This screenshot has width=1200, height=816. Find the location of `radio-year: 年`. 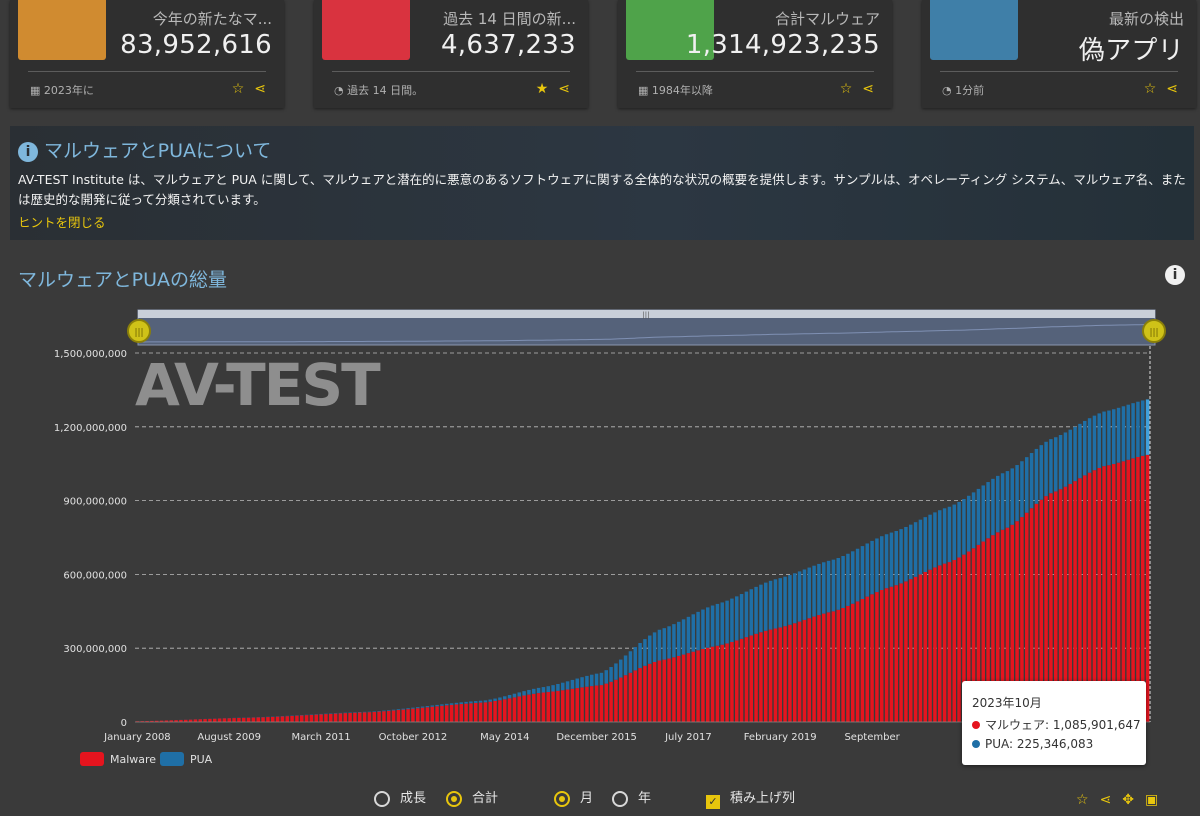

radio-year: 年 is located at coordinates (631, 797).